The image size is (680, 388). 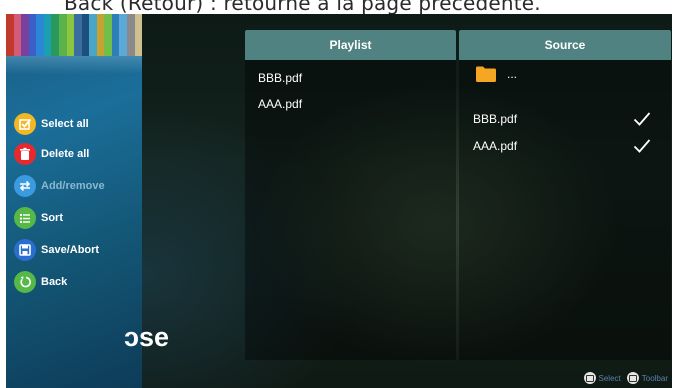 What do you see at coordinates (25, 186) in the screenshot?
I see `swap-arrows-icon` at bounding box center [25, 186].